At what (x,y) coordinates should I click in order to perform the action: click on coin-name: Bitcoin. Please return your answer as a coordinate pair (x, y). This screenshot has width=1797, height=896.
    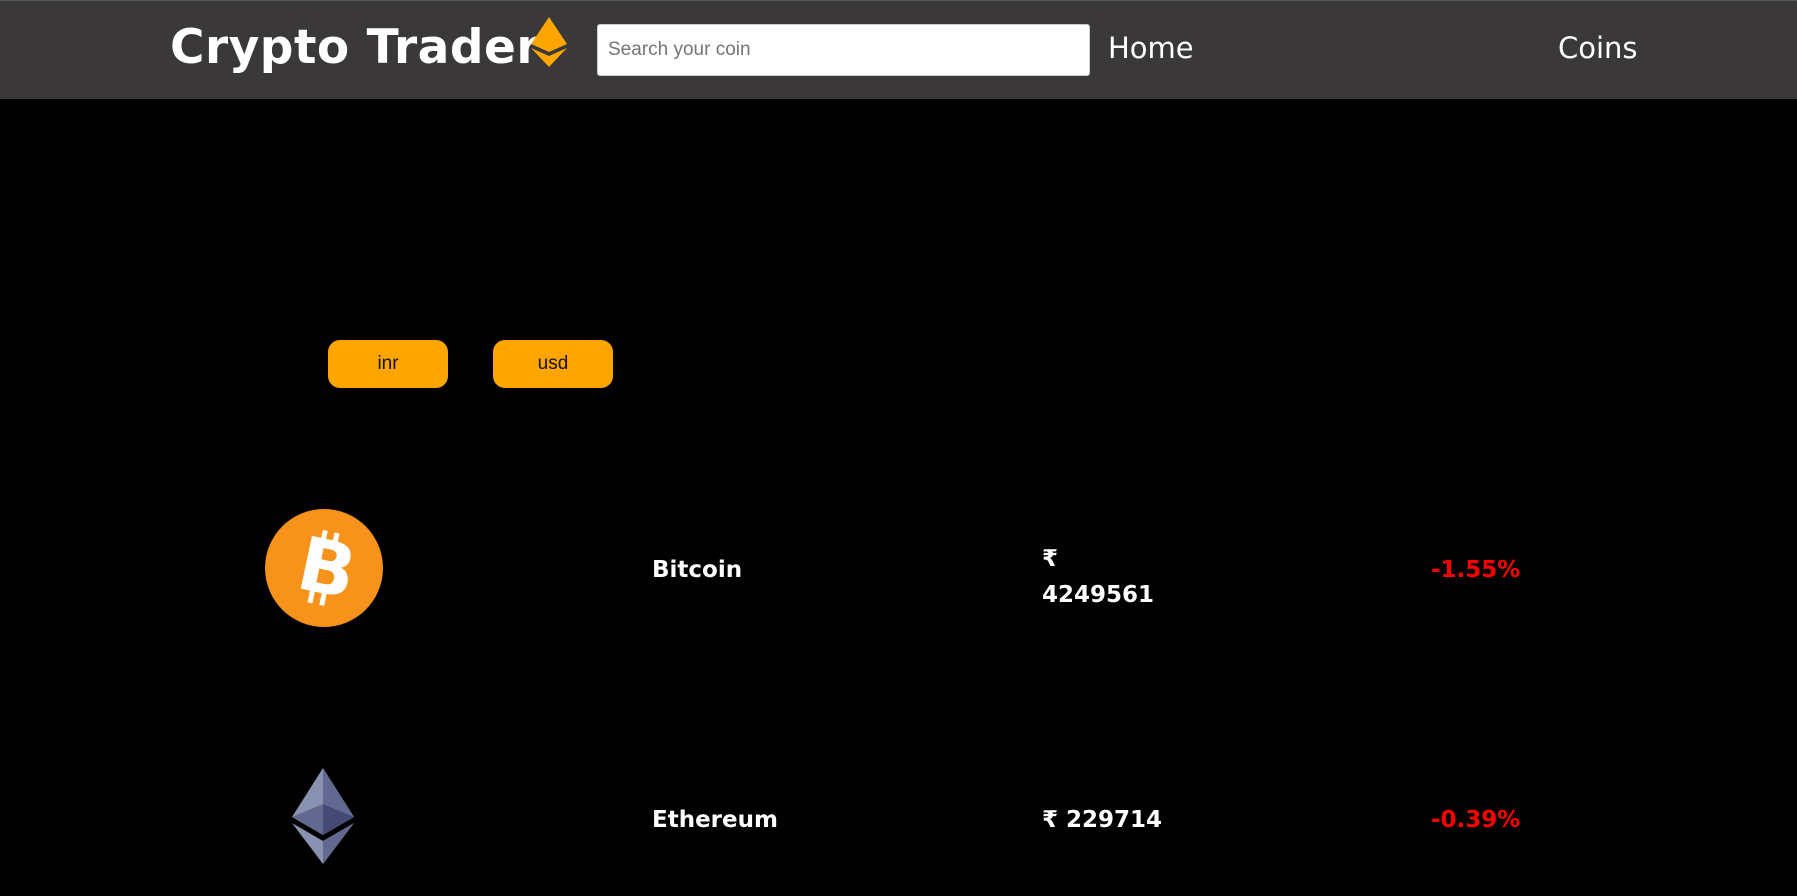
    Looking at the image, I should click on (697, 570).